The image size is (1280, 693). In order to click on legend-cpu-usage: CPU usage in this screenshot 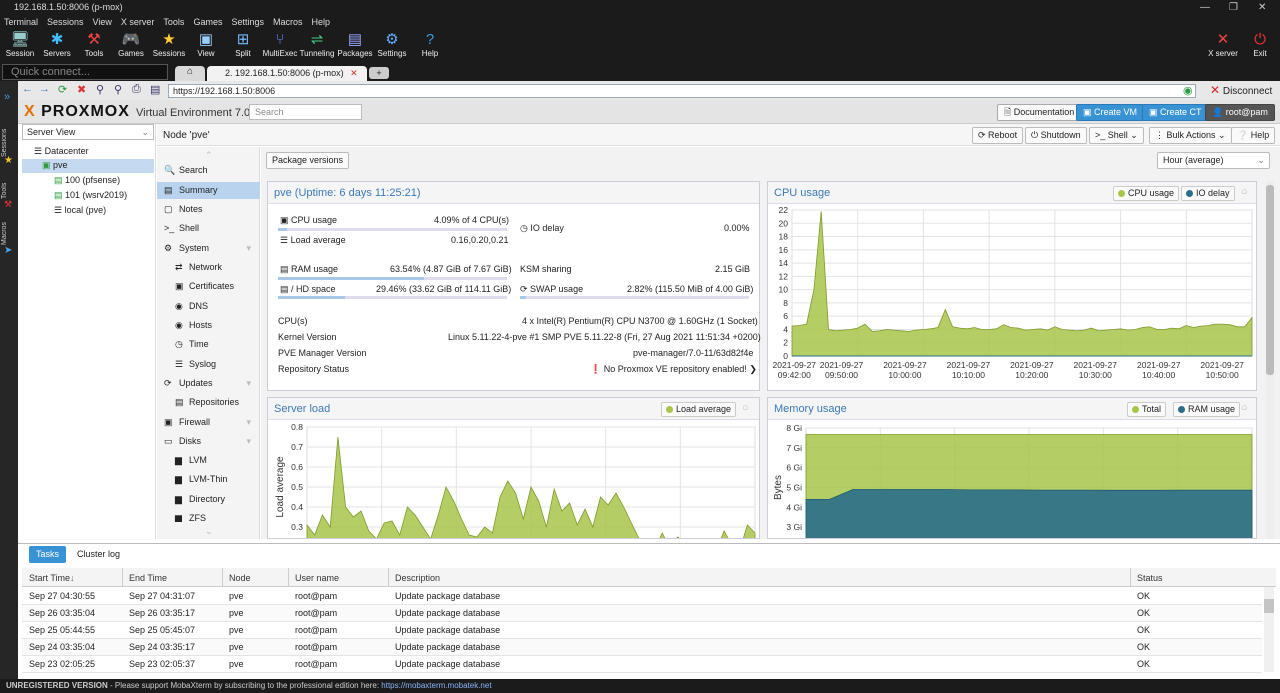, I will do `click(1146, 193)`.